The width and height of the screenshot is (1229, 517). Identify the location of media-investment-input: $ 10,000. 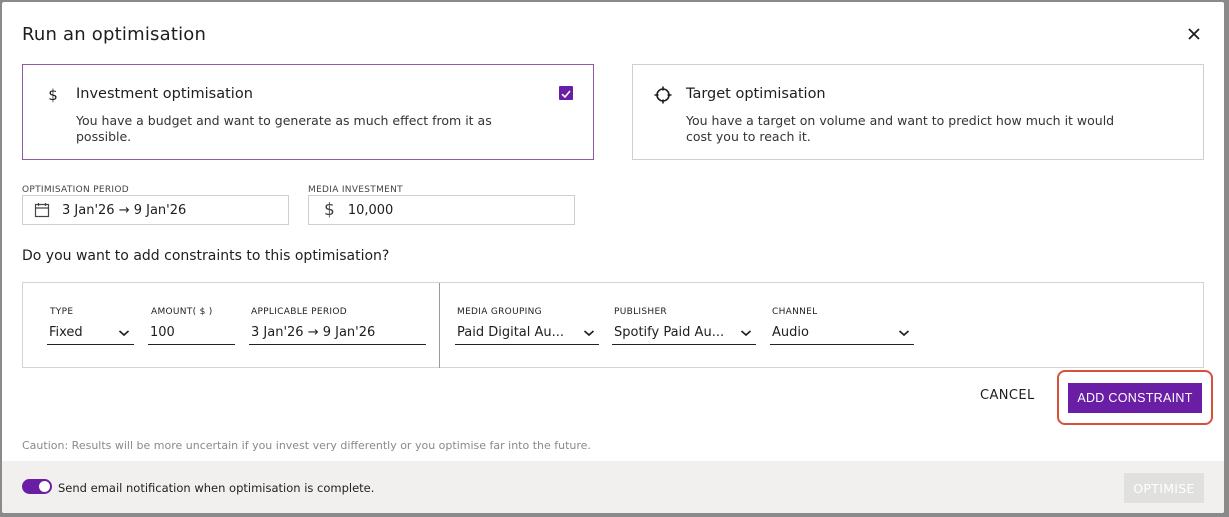
(441, 210).